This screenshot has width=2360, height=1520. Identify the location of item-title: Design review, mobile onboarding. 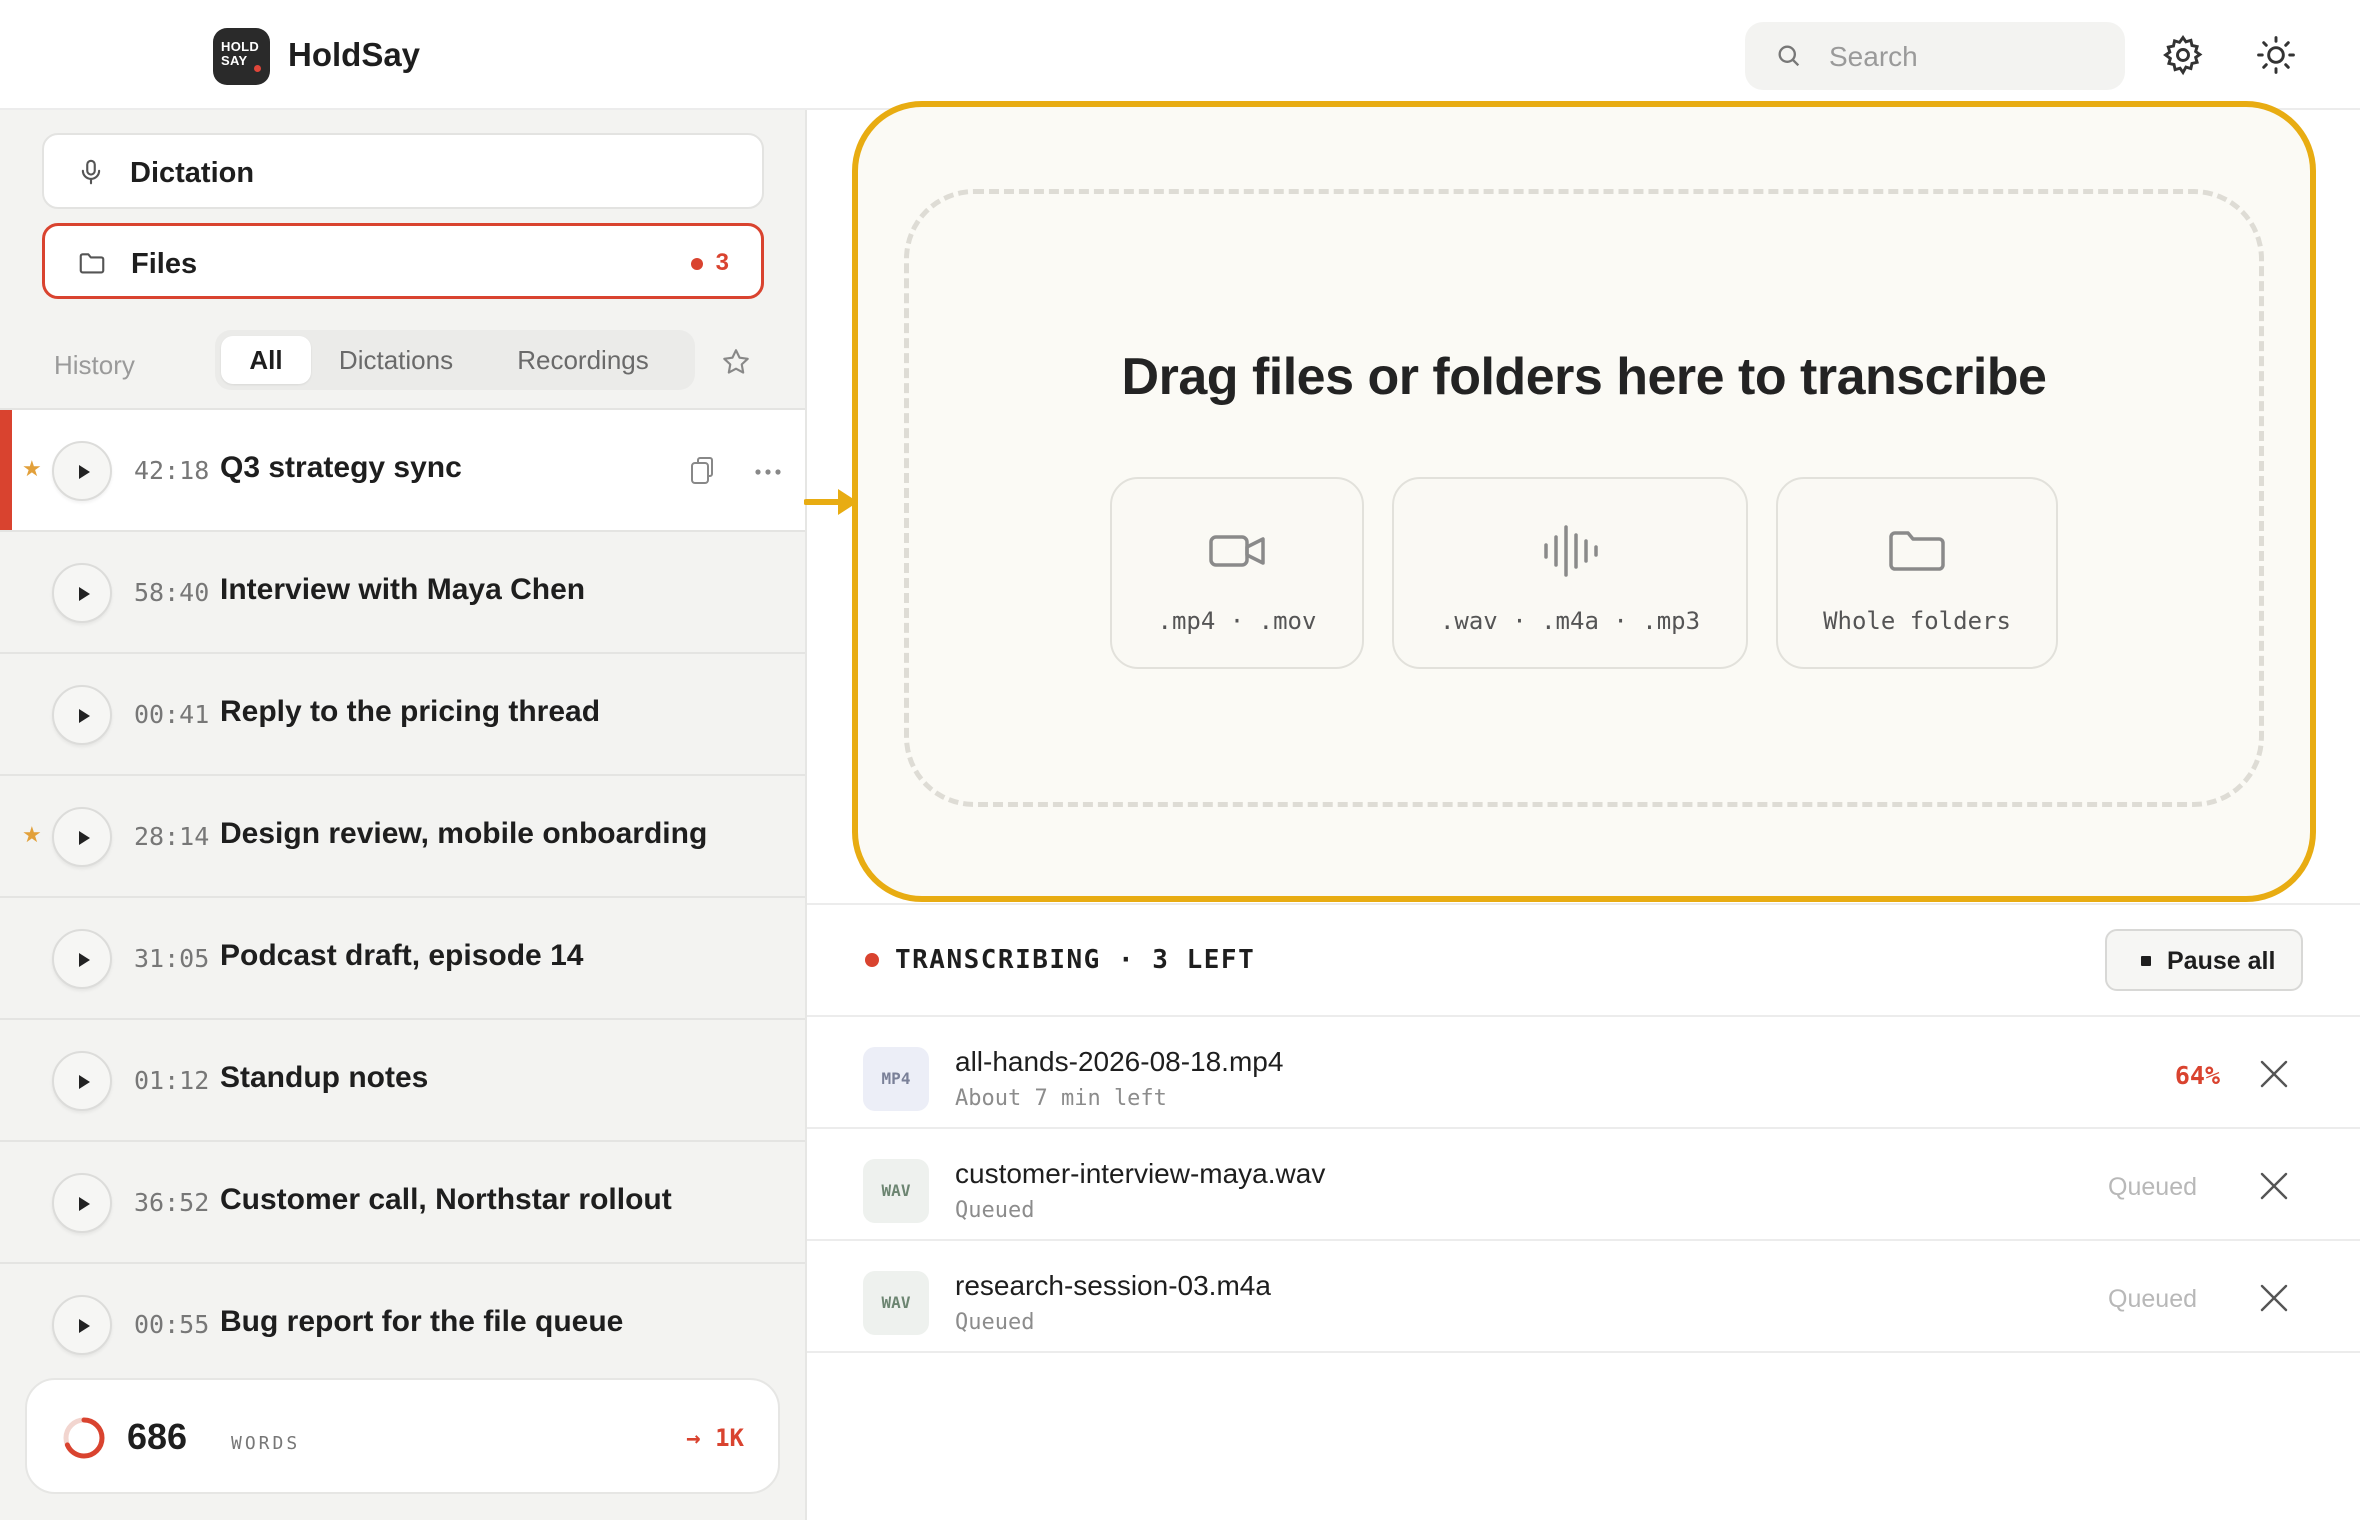
(464, 833).